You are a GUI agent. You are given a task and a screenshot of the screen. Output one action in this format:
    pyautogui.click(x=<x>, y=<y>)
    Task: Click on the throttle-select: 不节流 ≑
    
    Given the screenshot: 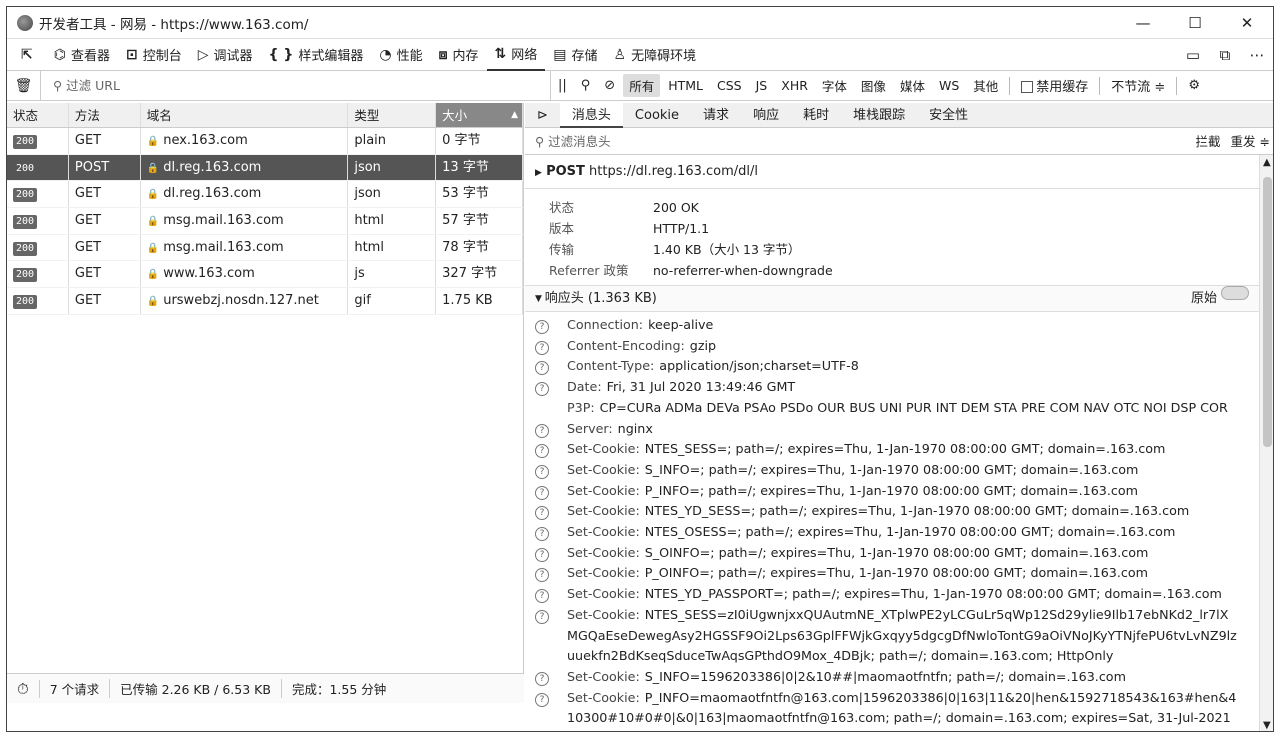 What is the action you would take?
    pyautogui.click(x=1138, y=85)
    